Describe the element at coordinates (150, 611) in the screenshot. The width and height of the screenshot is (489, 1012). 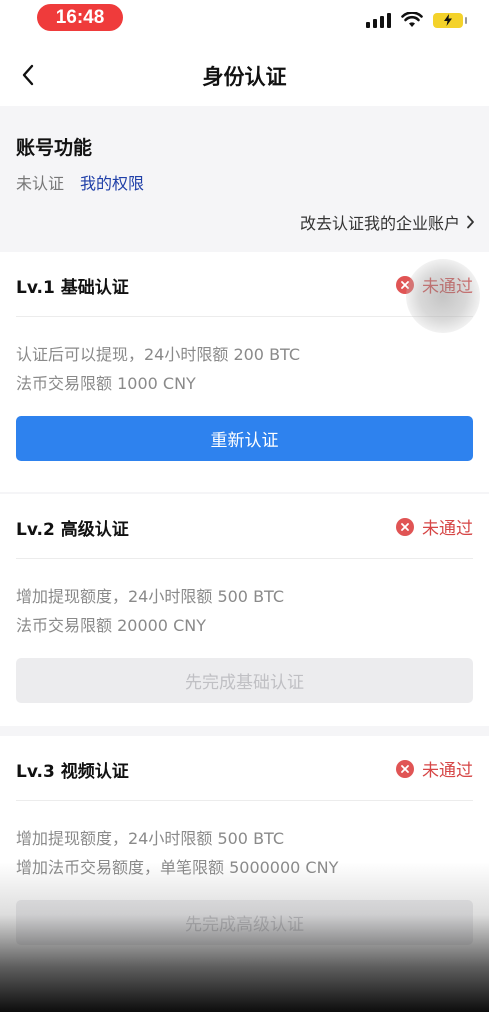
I see `level-description: 增加提现额度，24小时限额 500 BTC 法币交易限额 20000 CNY` at that location.